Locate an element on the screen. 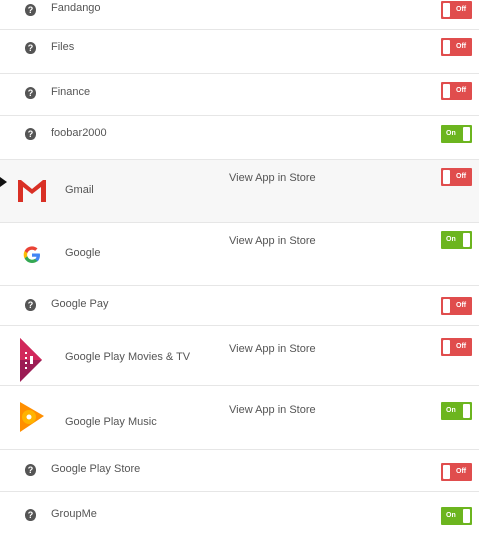 The image size is (479, 538). app-name: Google is located at coordinates (83, 253).